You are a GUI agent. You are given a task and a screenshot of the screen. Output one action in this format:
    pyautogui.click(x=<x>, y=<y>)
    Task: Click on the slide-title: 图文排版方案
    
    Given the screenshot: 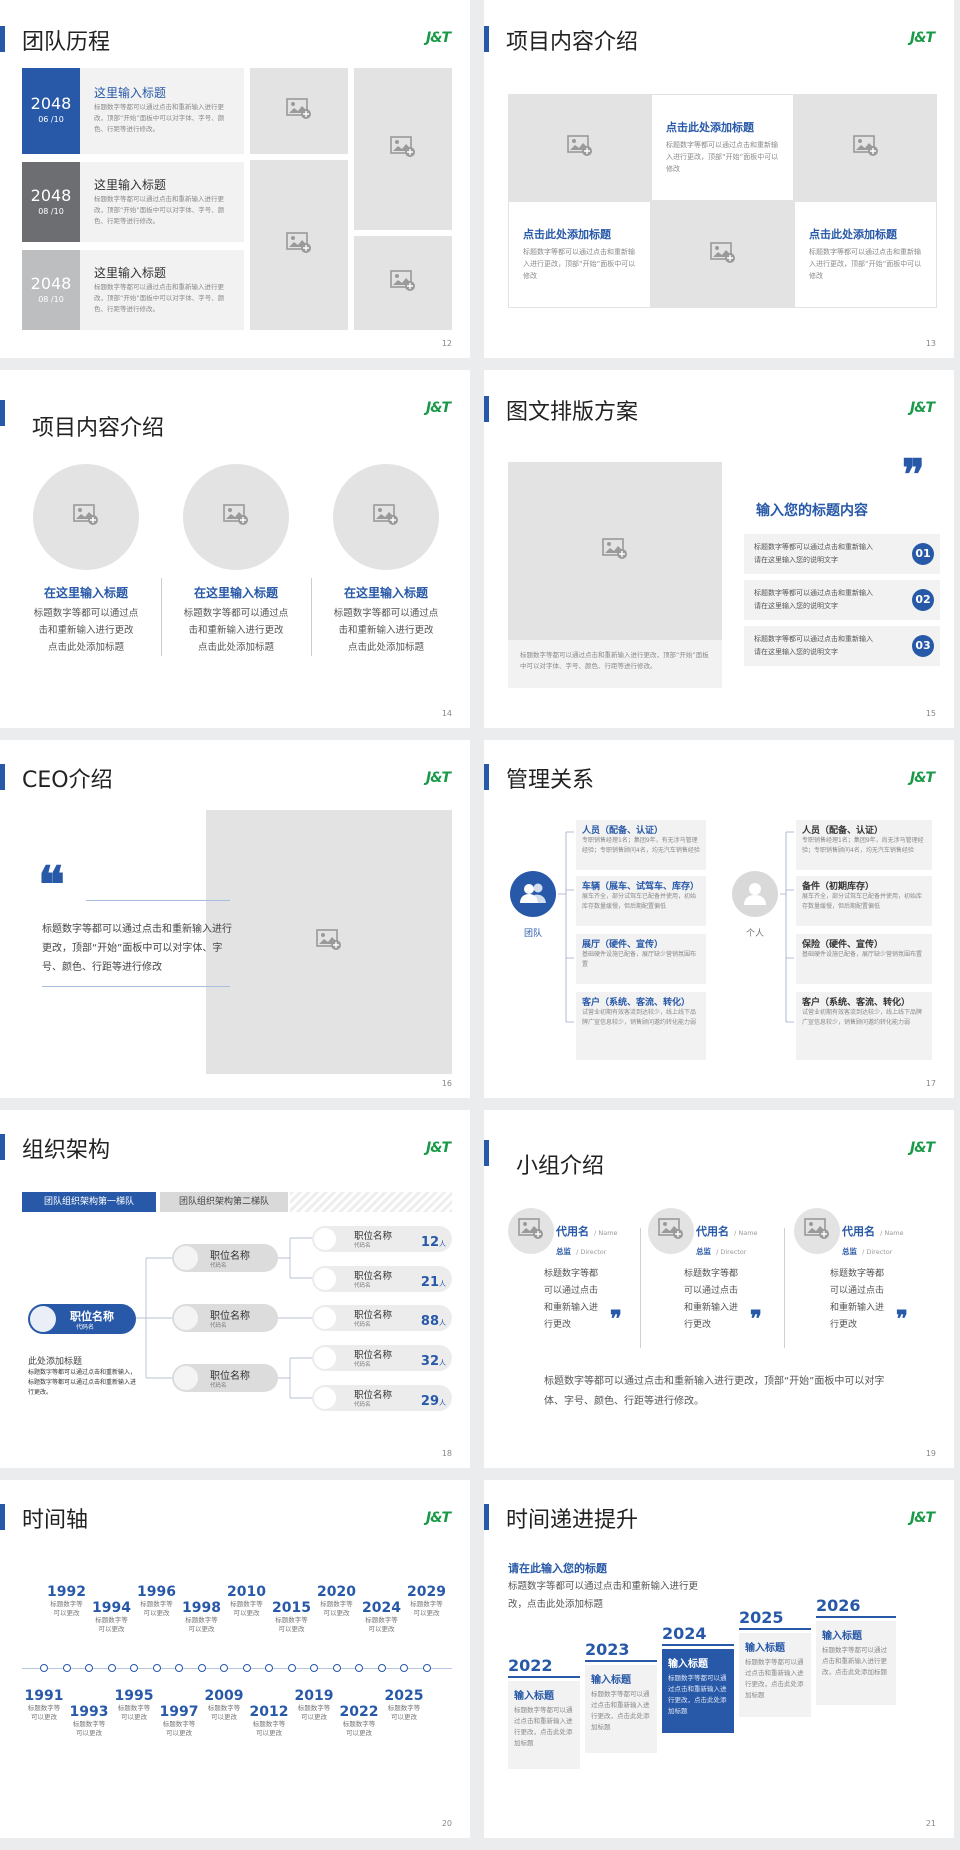 What is the action you would take?
    pyautogui.click(x=572, y=412)
    